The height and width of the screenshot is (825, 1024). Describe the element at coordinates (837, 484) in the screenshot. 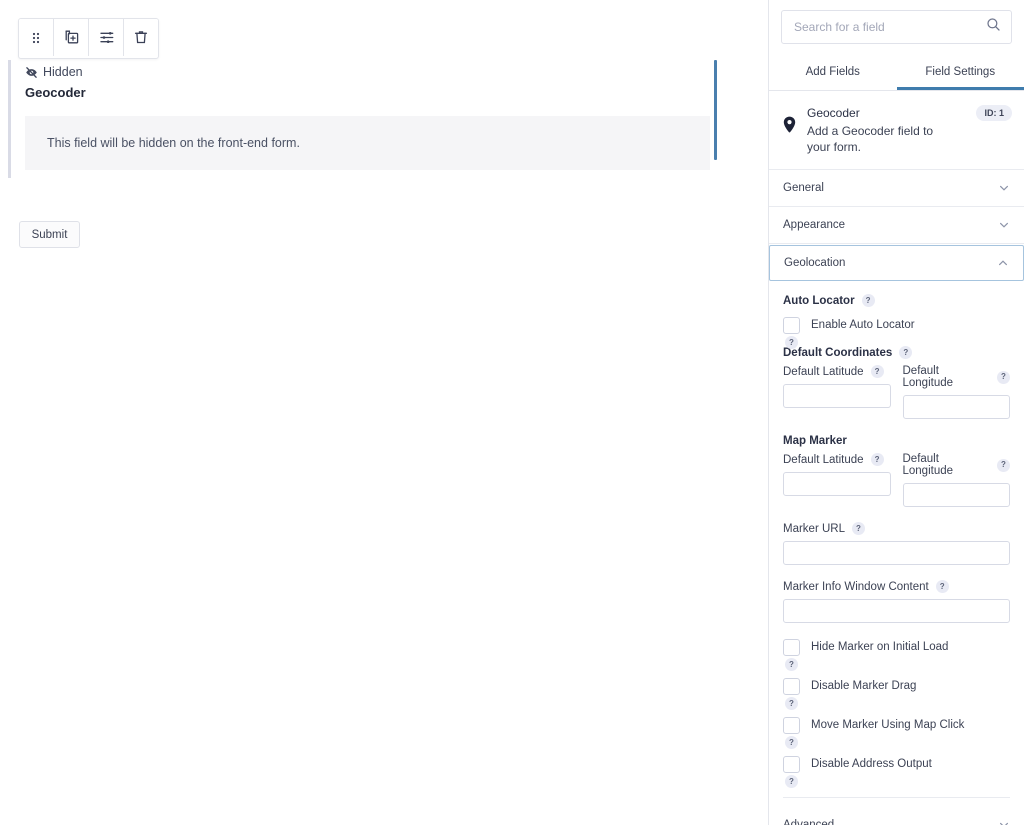

I see `input-marker-latitude` at that location.